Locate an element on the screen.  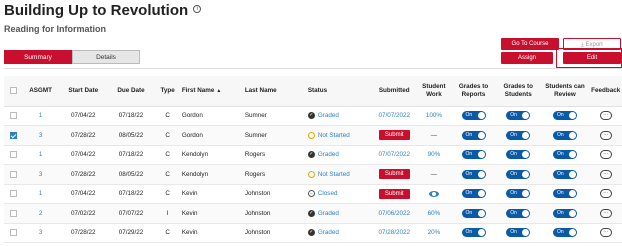
status-cell: ✓ Graded is located at coordinates (339, 213).